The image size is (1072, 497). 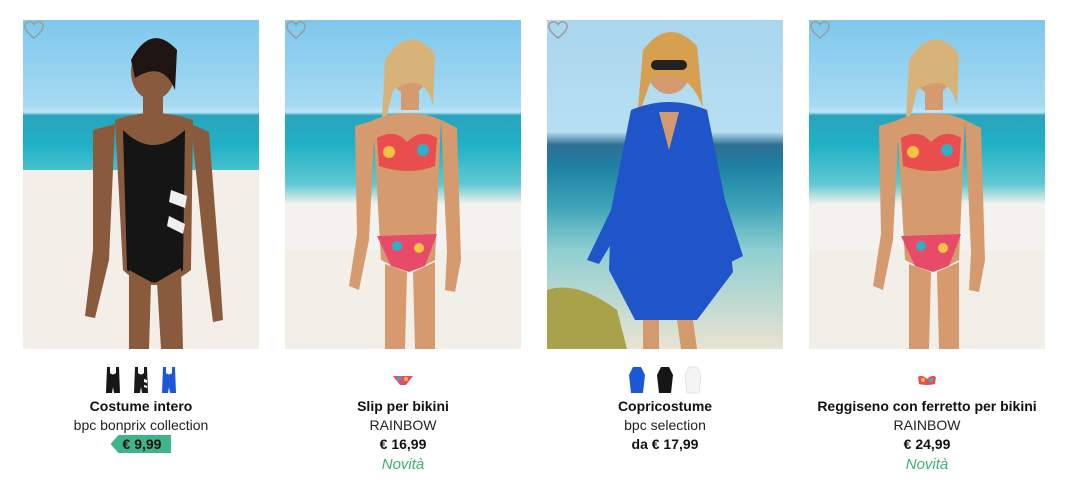 I want to click on swatch-blue-coverup-icon, so click(x=637, y=380).